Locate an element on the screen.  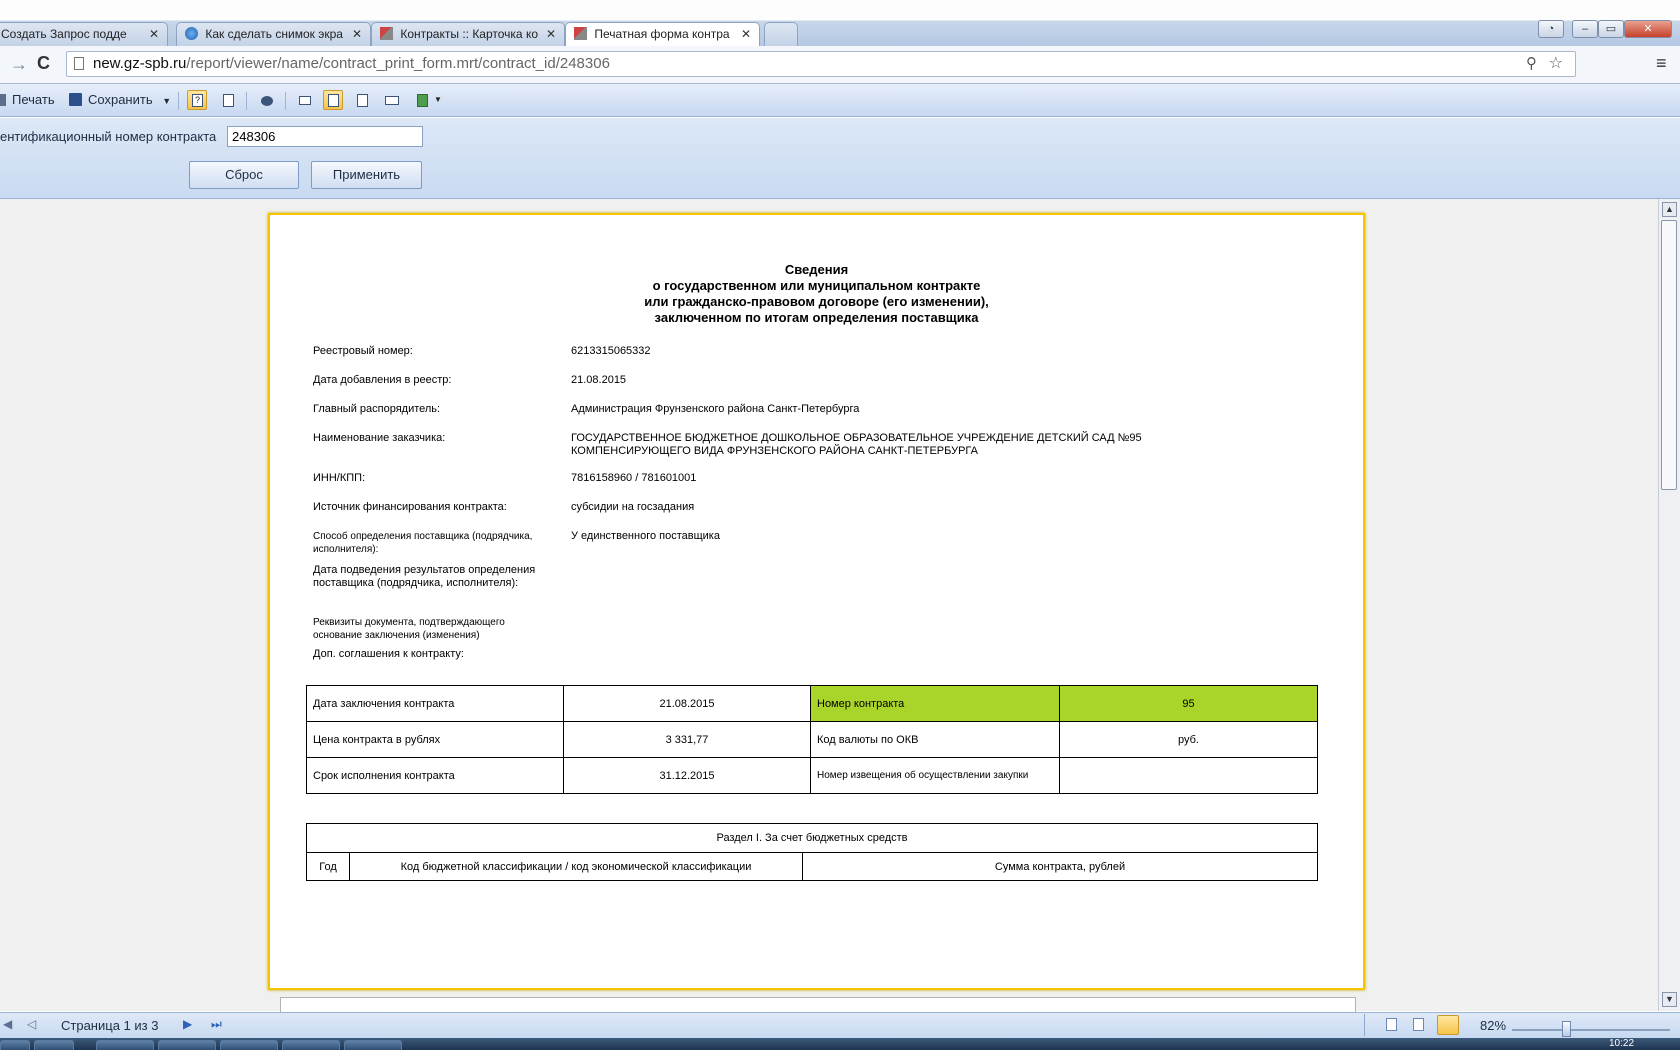
page-width-view-icon is located at coordinates (1418, 1024).